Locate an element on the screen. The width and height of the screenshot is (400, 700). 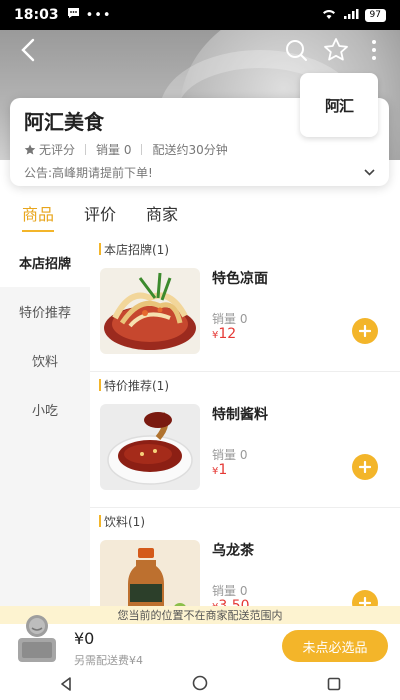
cart-bar: ¥0 另需配送费¥4 未点必选品 is located at coordinates (200, 642).